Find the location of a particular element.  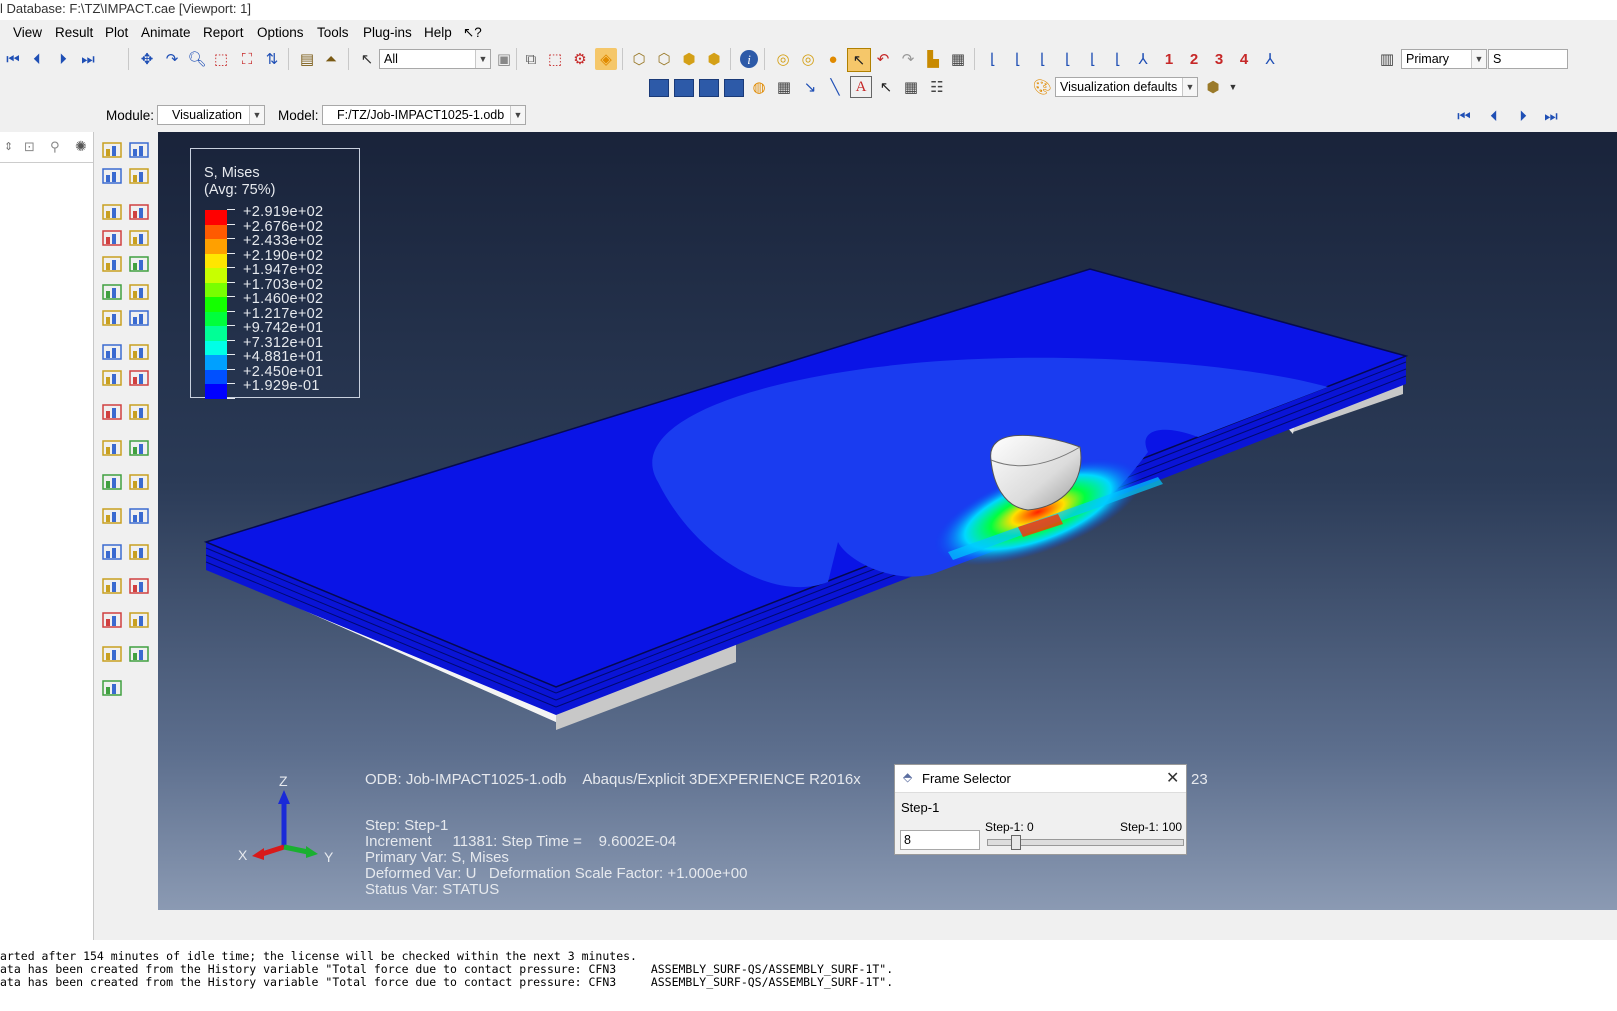

selection-filter-combo: All ▼ is located at coordinates (435, 59).